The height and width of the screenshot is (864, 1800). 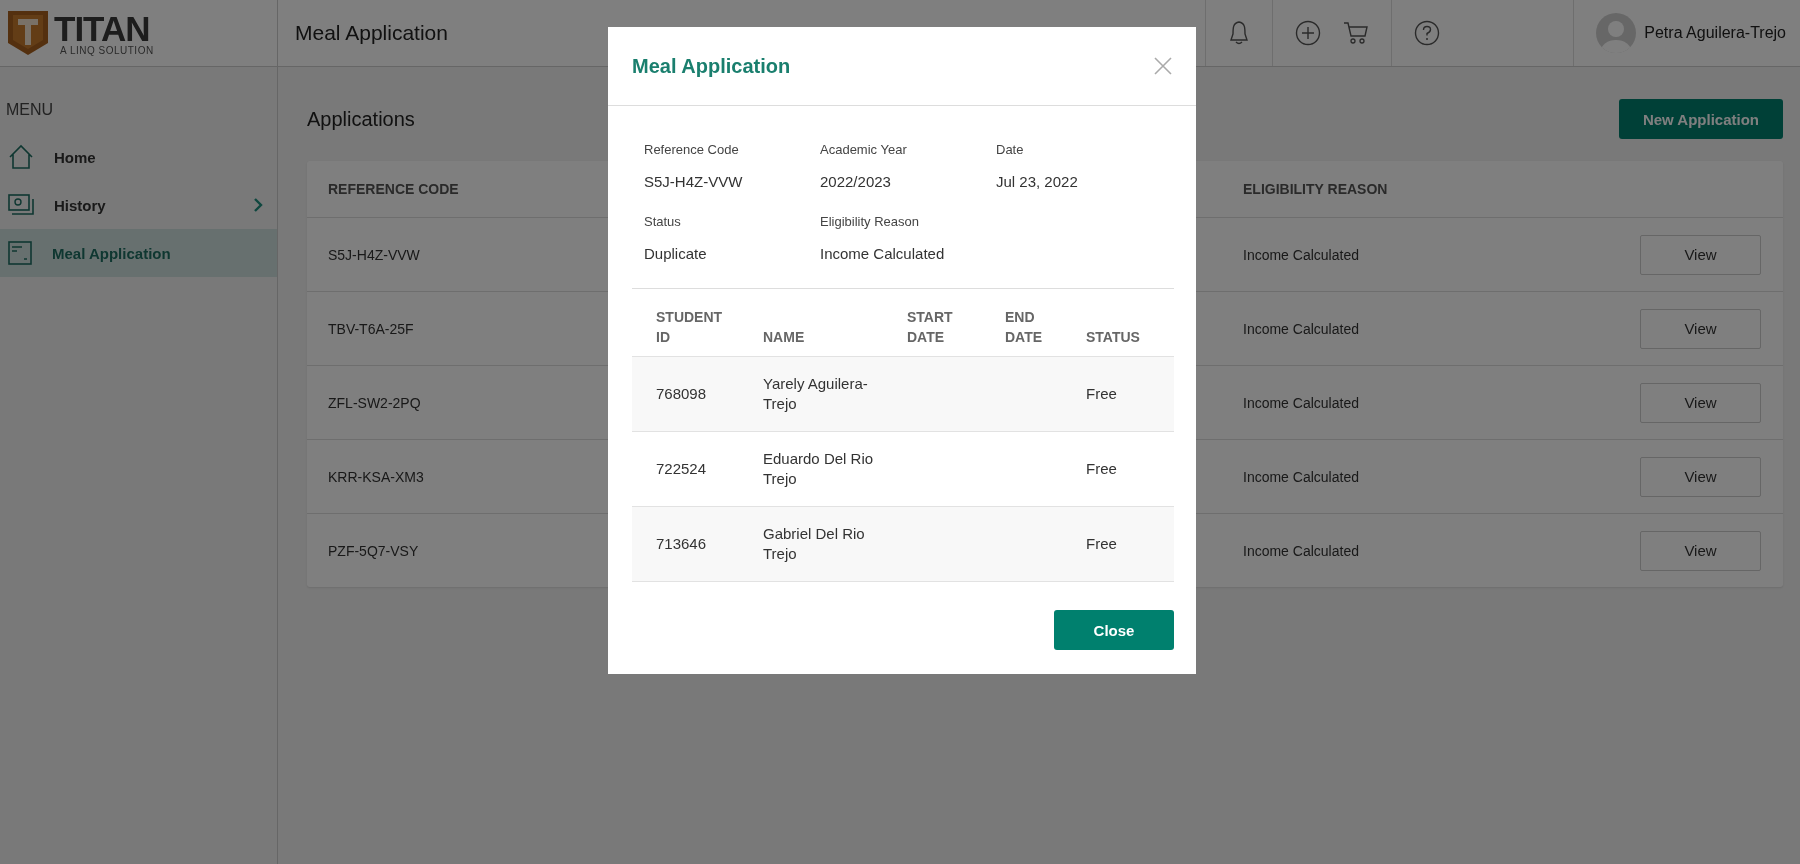 What do you see at coordinates (693, 181) in the screenshot?
I see `field-value: S5J-H4Z-VVW` at bounding box center [693, 181].